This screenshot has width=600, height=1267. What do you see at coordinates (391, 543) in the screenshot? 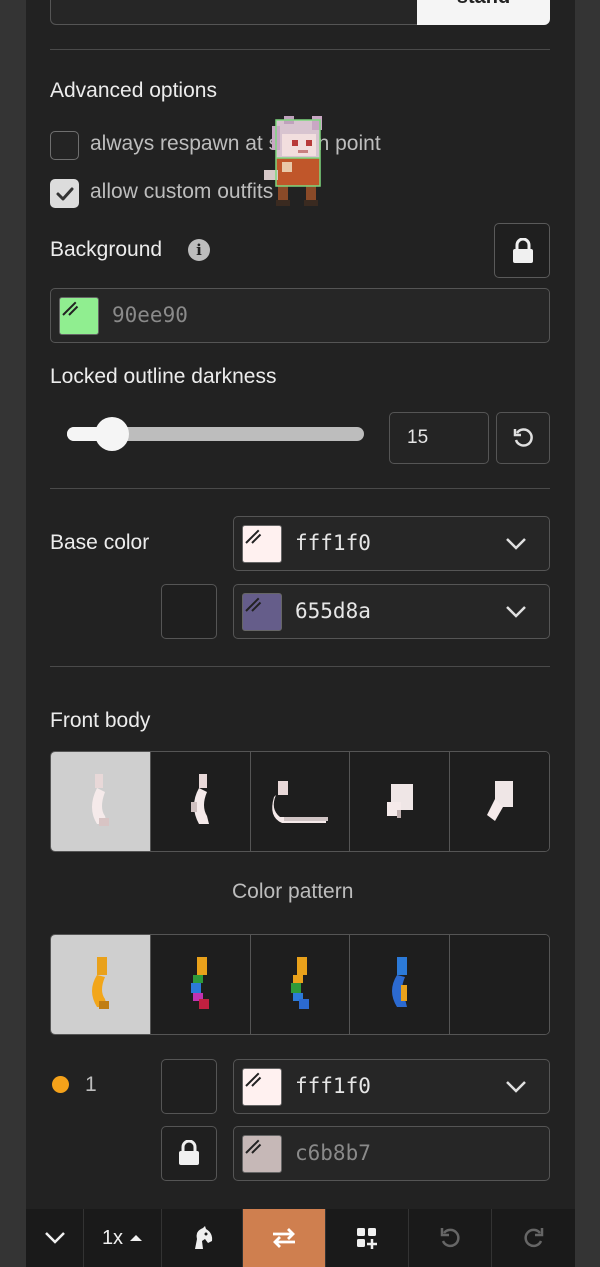
I see `base-color-primary-select: fff1f0` at bounding box center [391, 543].